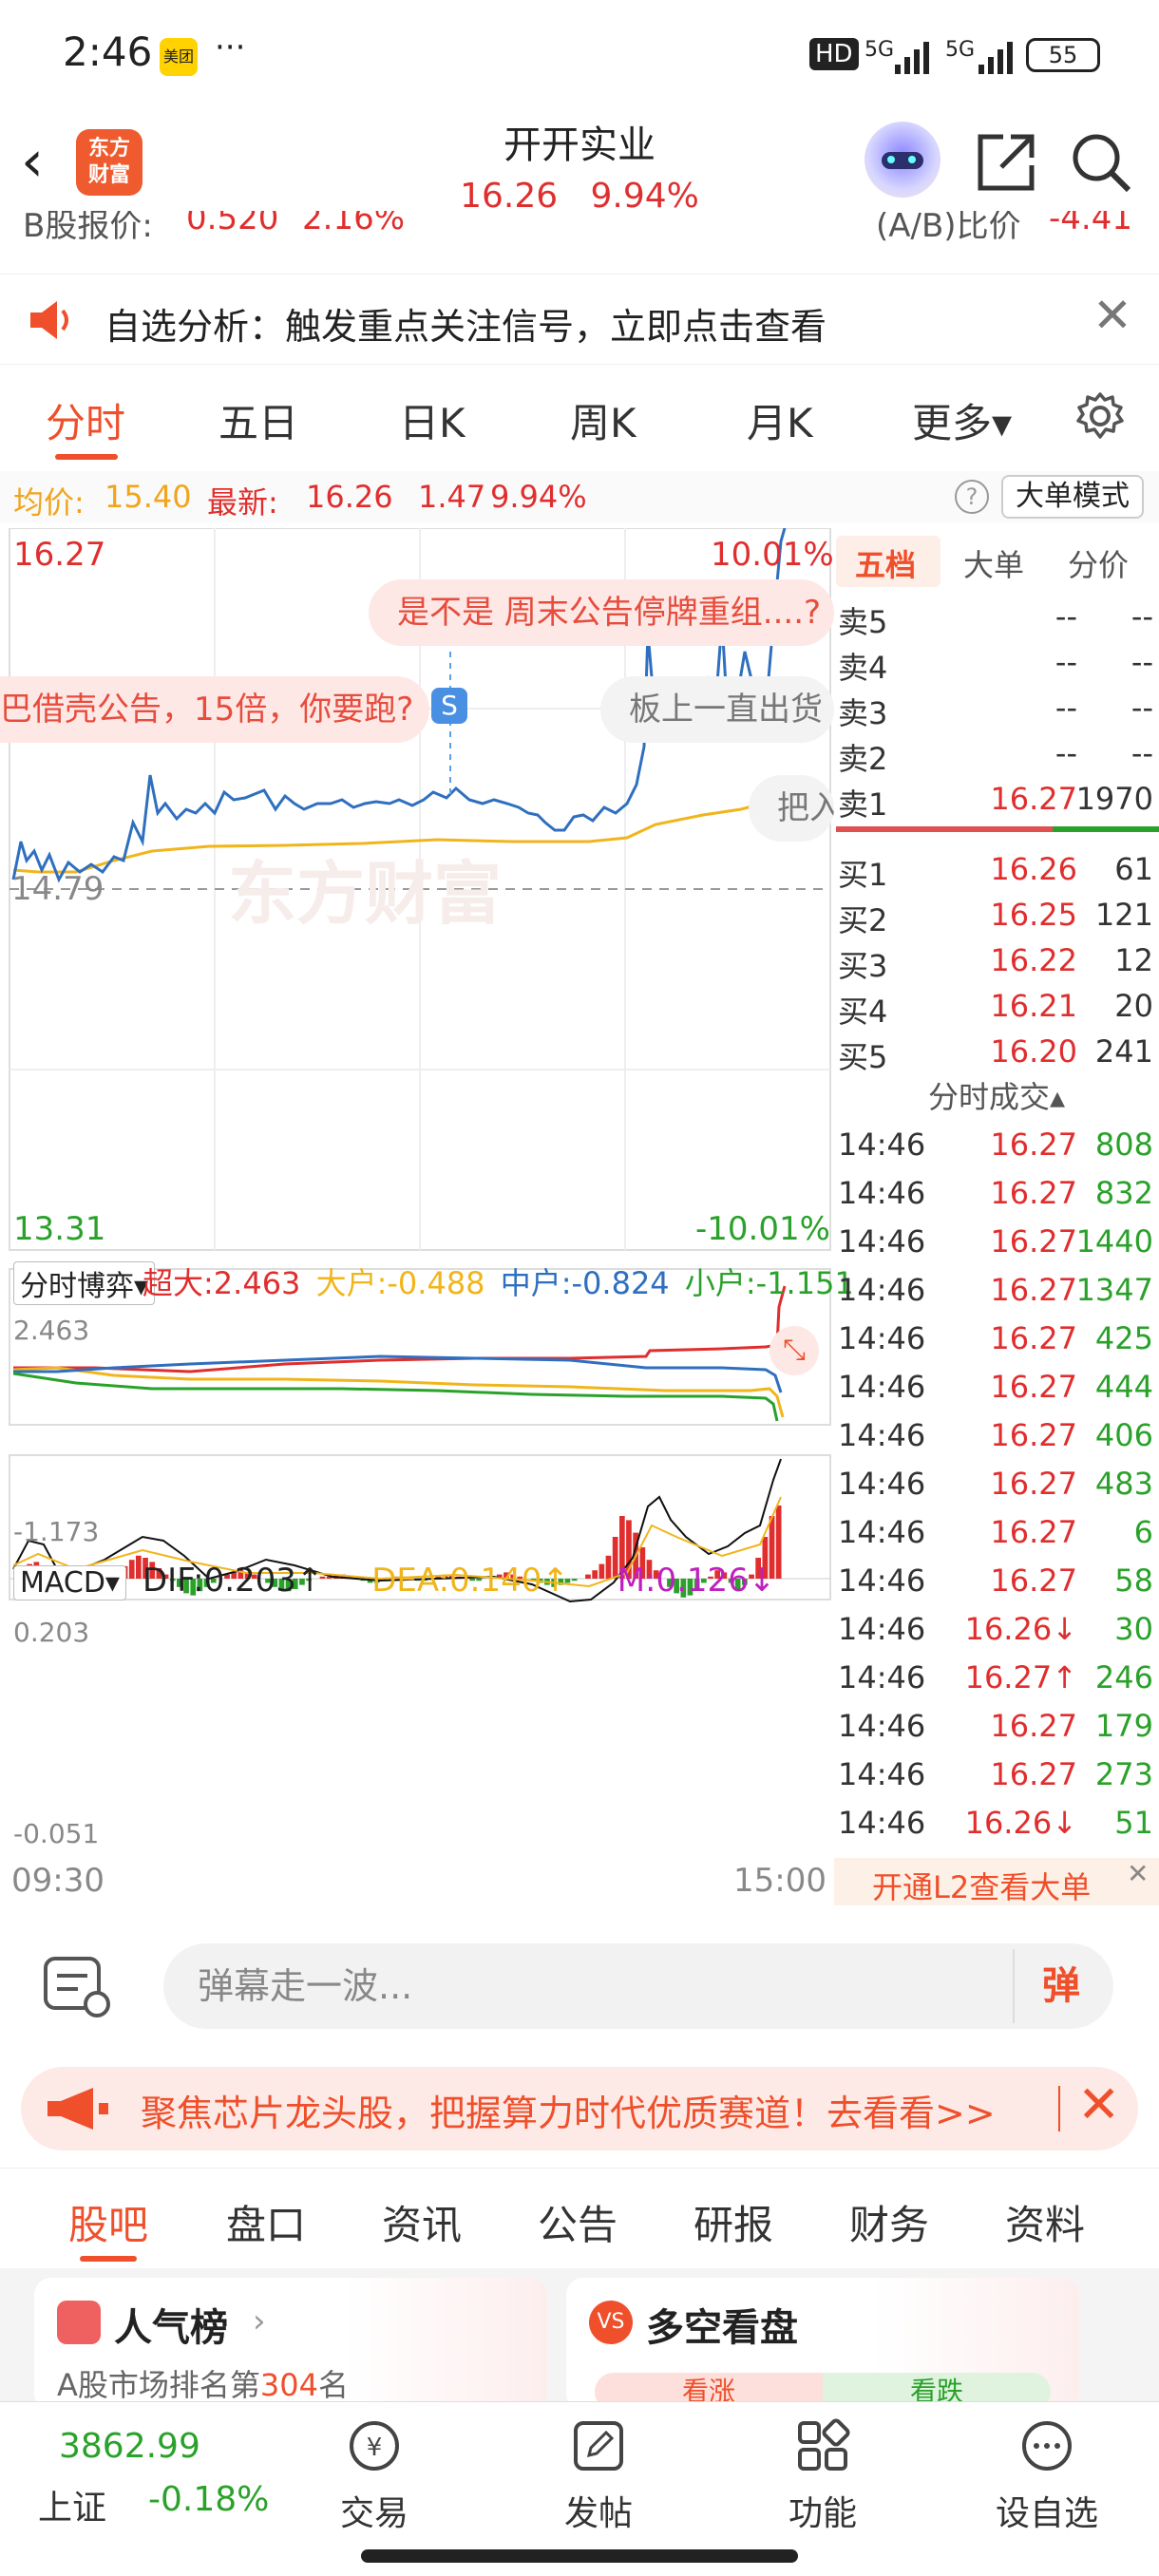 The width and height of the screenshot is (1159, 2576). What do you see at coordinates (88, 228) in the screenshot?
I see `b-share-label: B股报价:` at bounding box center [88, 228].